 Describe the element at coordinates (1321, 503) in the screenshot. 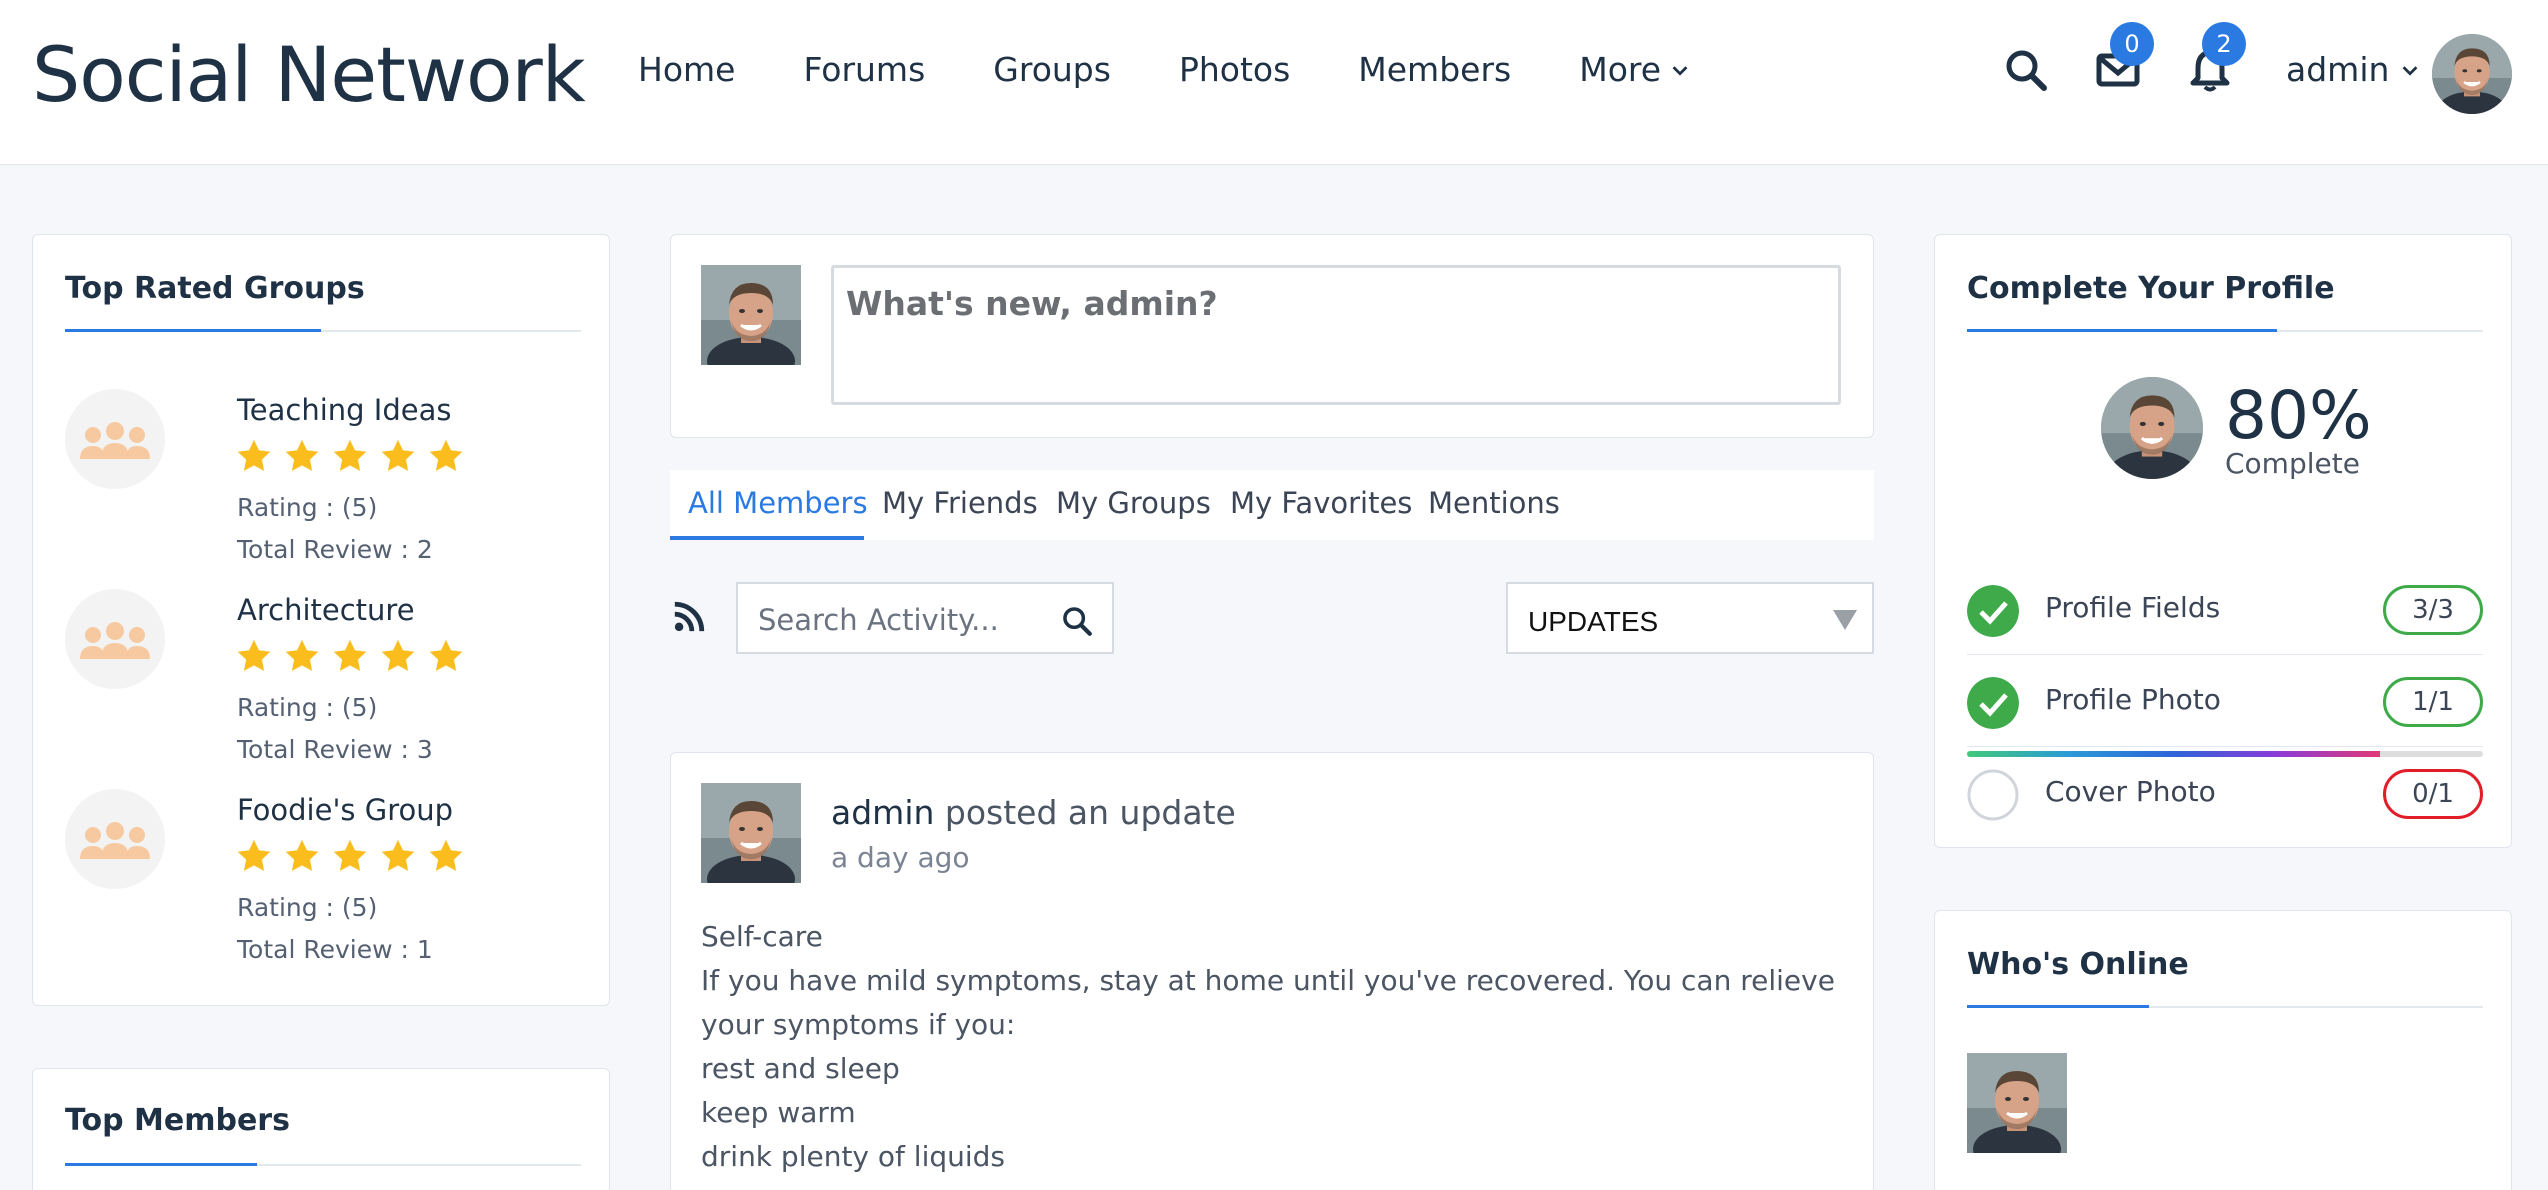

I see `tab-my-favorites: My Favorites` at that location.